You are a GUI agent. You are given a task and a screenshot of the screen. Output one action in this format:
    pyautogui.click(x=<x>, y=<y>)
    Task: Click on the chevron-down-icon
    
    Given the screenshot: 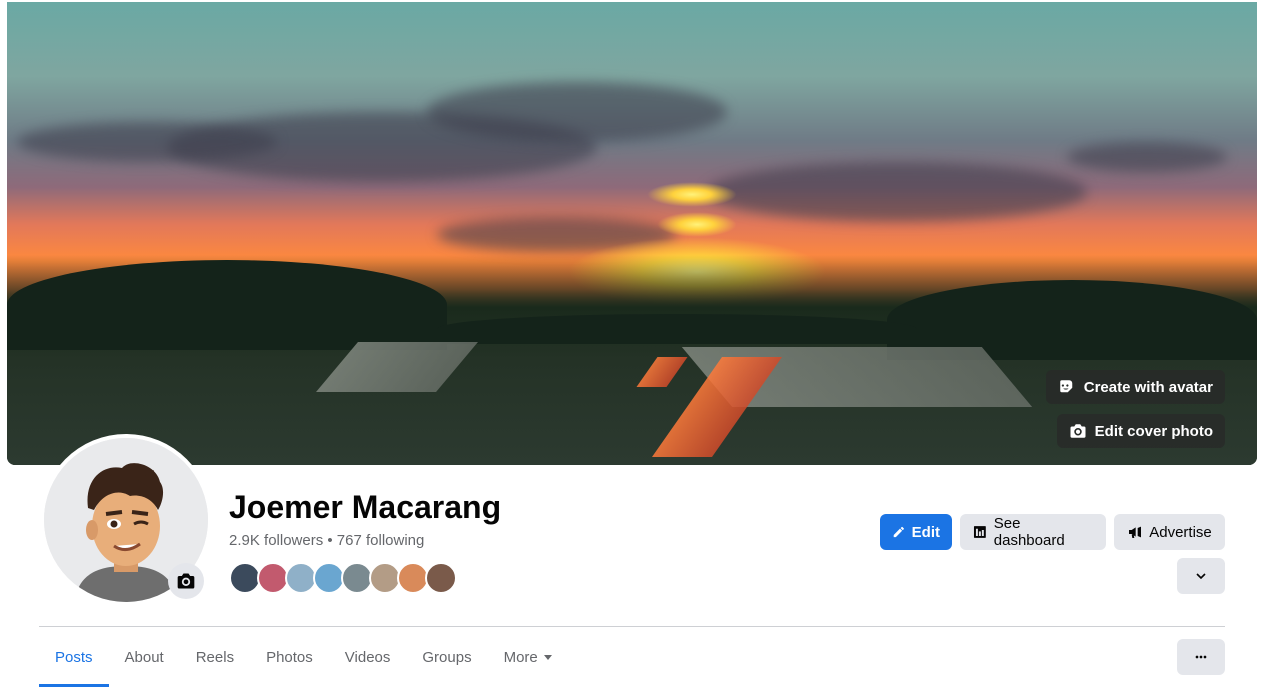 What is the action you would take?
    pyautogui.click(x=1201, y=576)
    